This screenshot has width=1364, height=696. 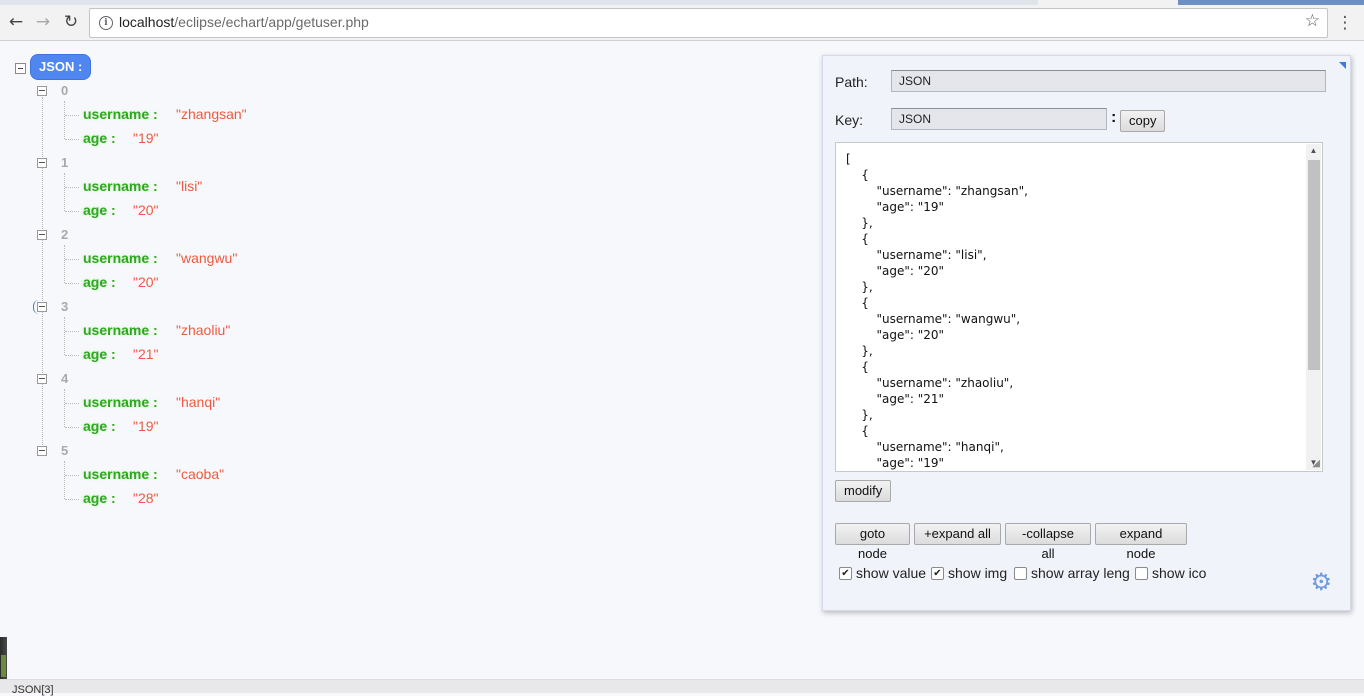 What do you see at coordinates (1313, 151) in the screenshot?
I see `scroll-up-icon: ▲` at bounding box center [1313, 151].